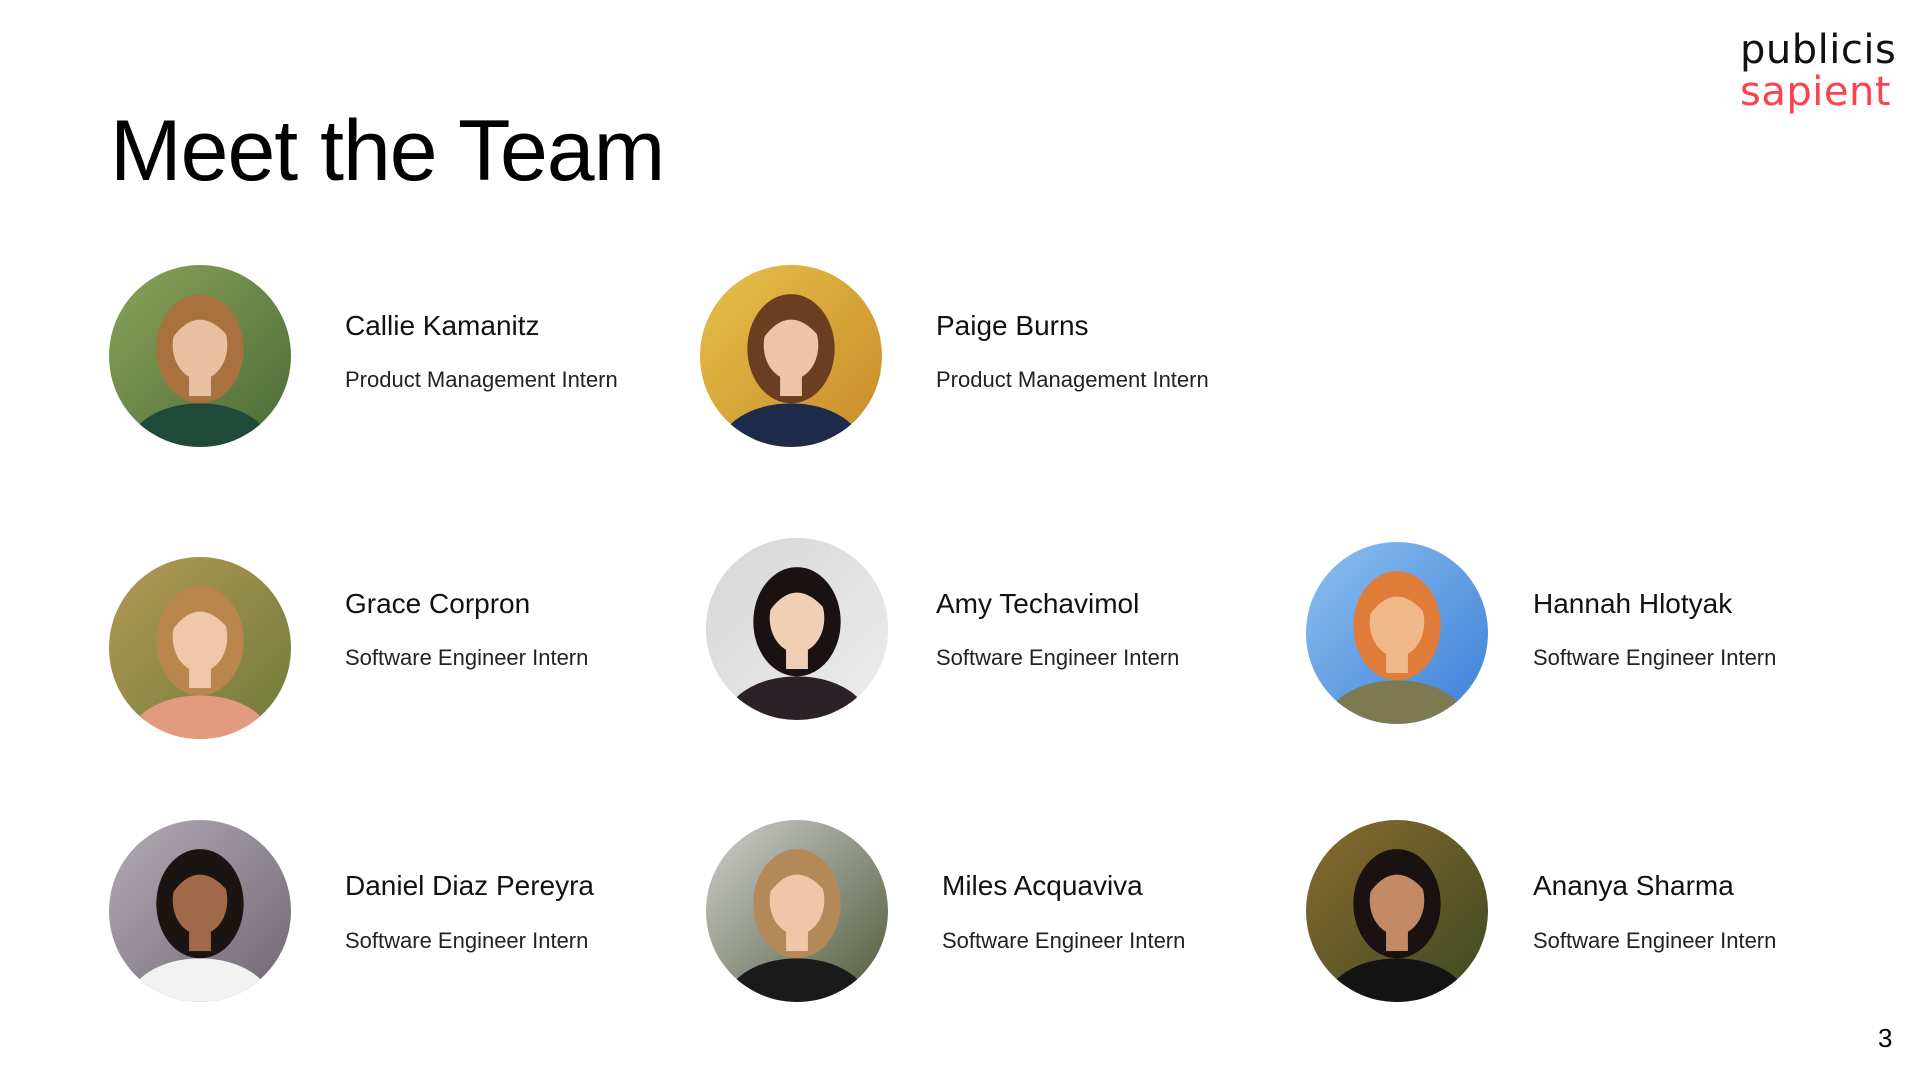  Describe the element at coordinates (387, 151) in the screenshot. I see `page-title: Meet the Team` at that location.